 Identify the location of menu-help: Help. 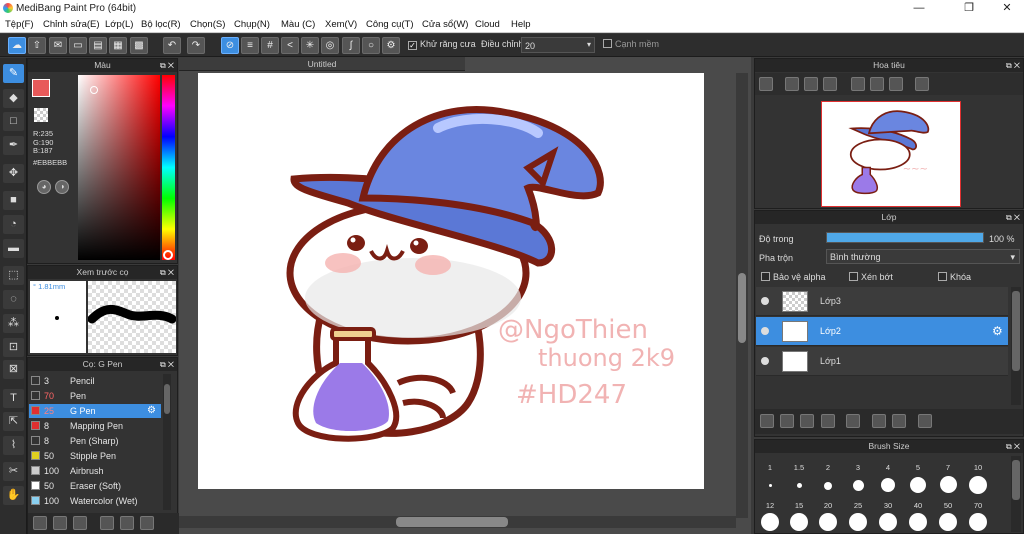
(521, 24).